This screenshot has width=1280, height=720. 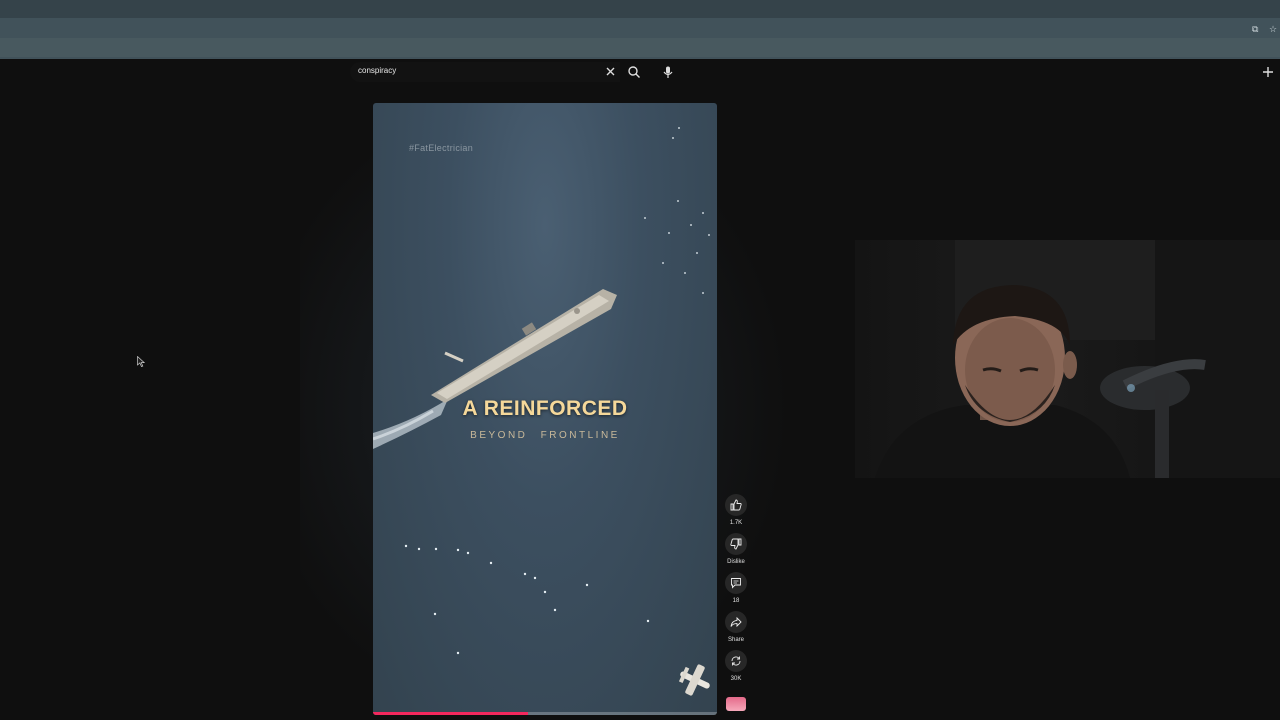 I want to click on carrier-ship, so click(x=524, y=346).